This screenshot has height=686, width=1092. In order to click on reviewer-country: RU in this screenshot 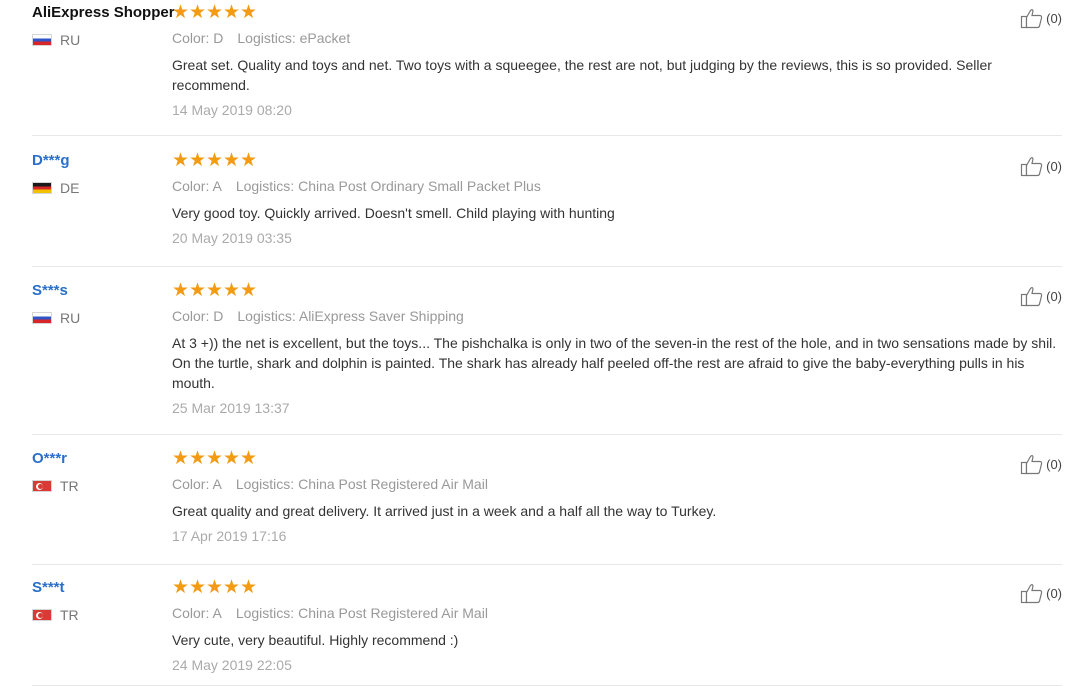, I will do `click(102, 318)`.